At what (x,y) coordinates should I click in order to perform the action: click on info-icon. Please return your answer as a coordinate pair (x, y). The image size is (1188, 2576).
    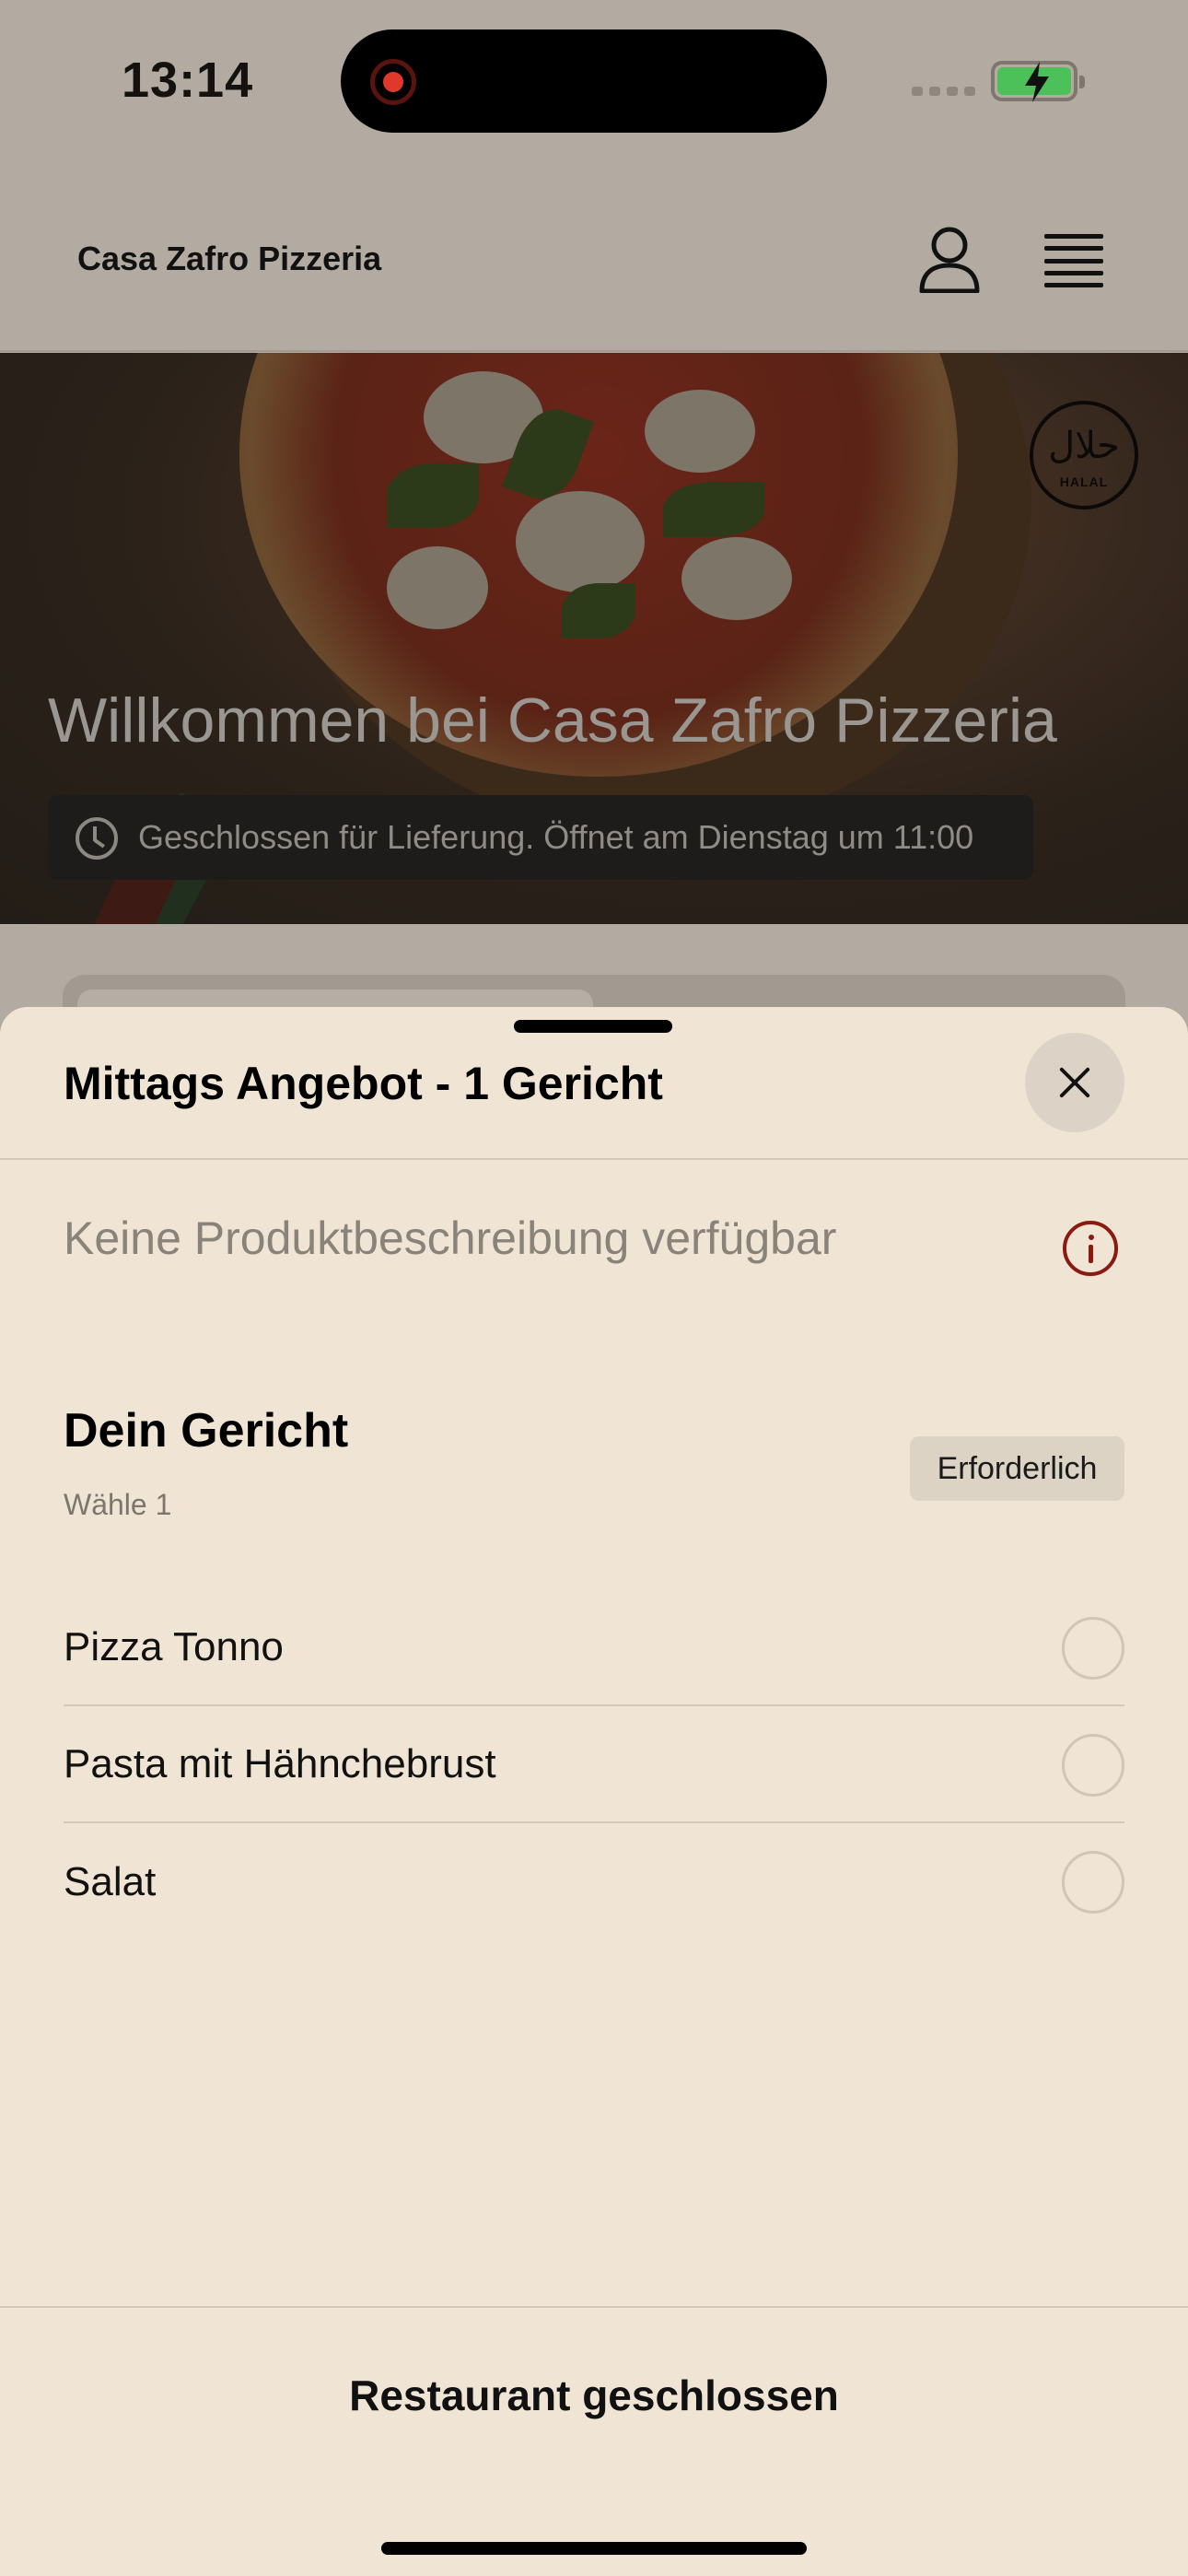
    Looking at the image, I should click on (1091, 1248).